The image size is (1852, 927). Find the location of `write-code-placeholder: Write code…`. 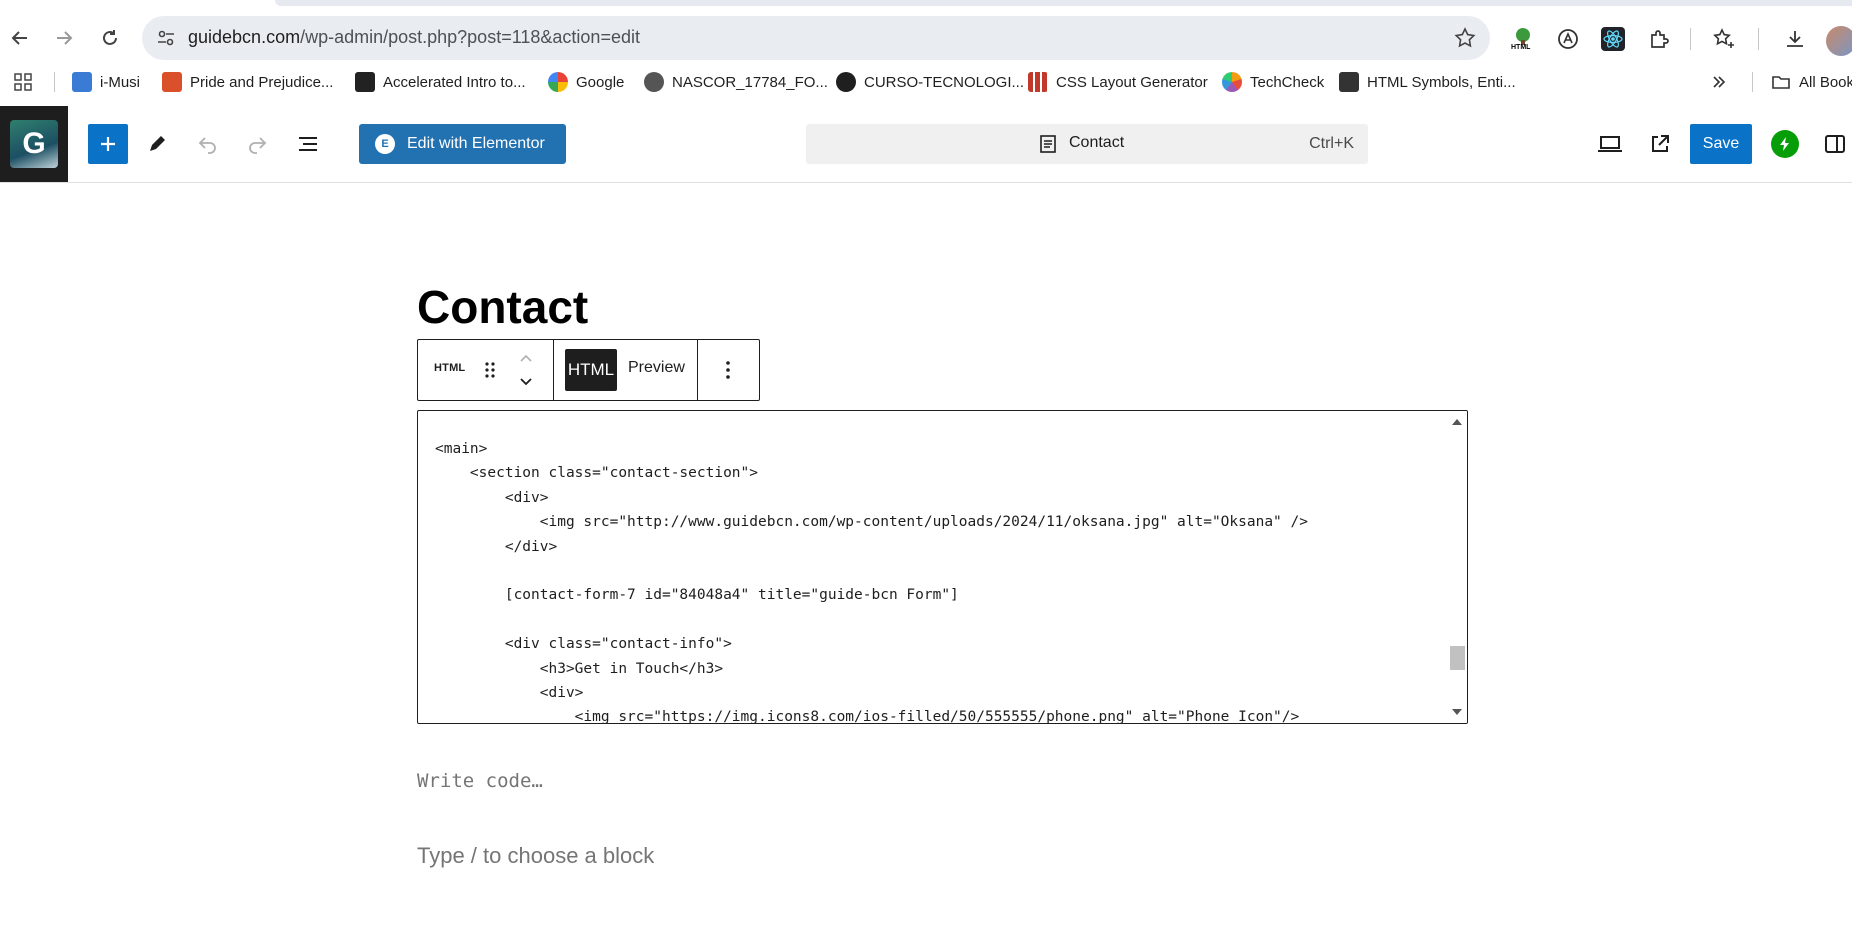

write-code-placeholder: Write code… is located at coordinates (480, 781).